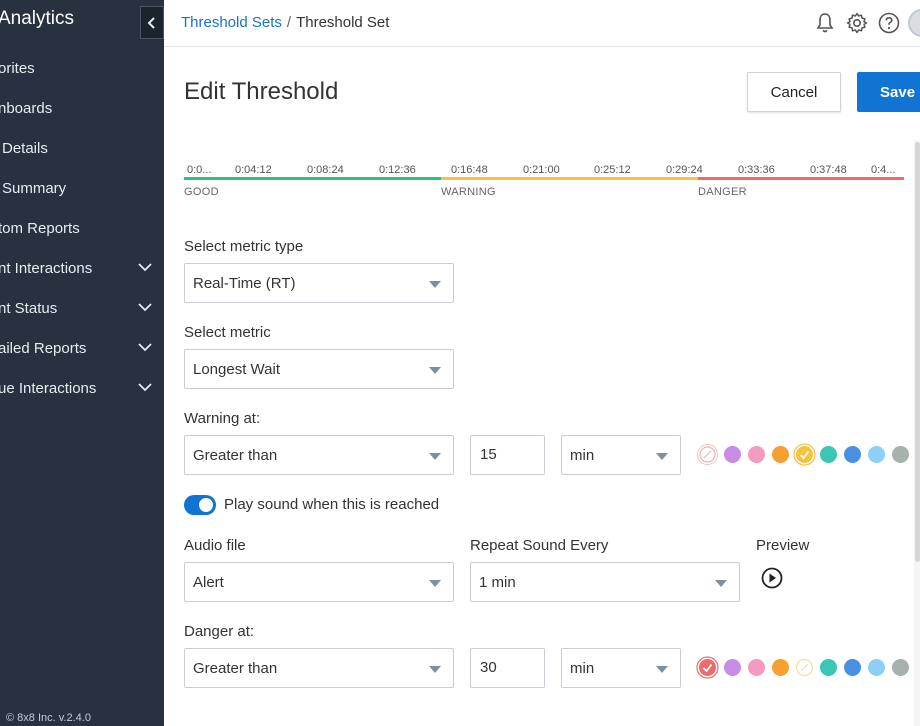 This screenshot has height=726, width=920. I want to click on swatch-yellow-selected, so click(804, 454).